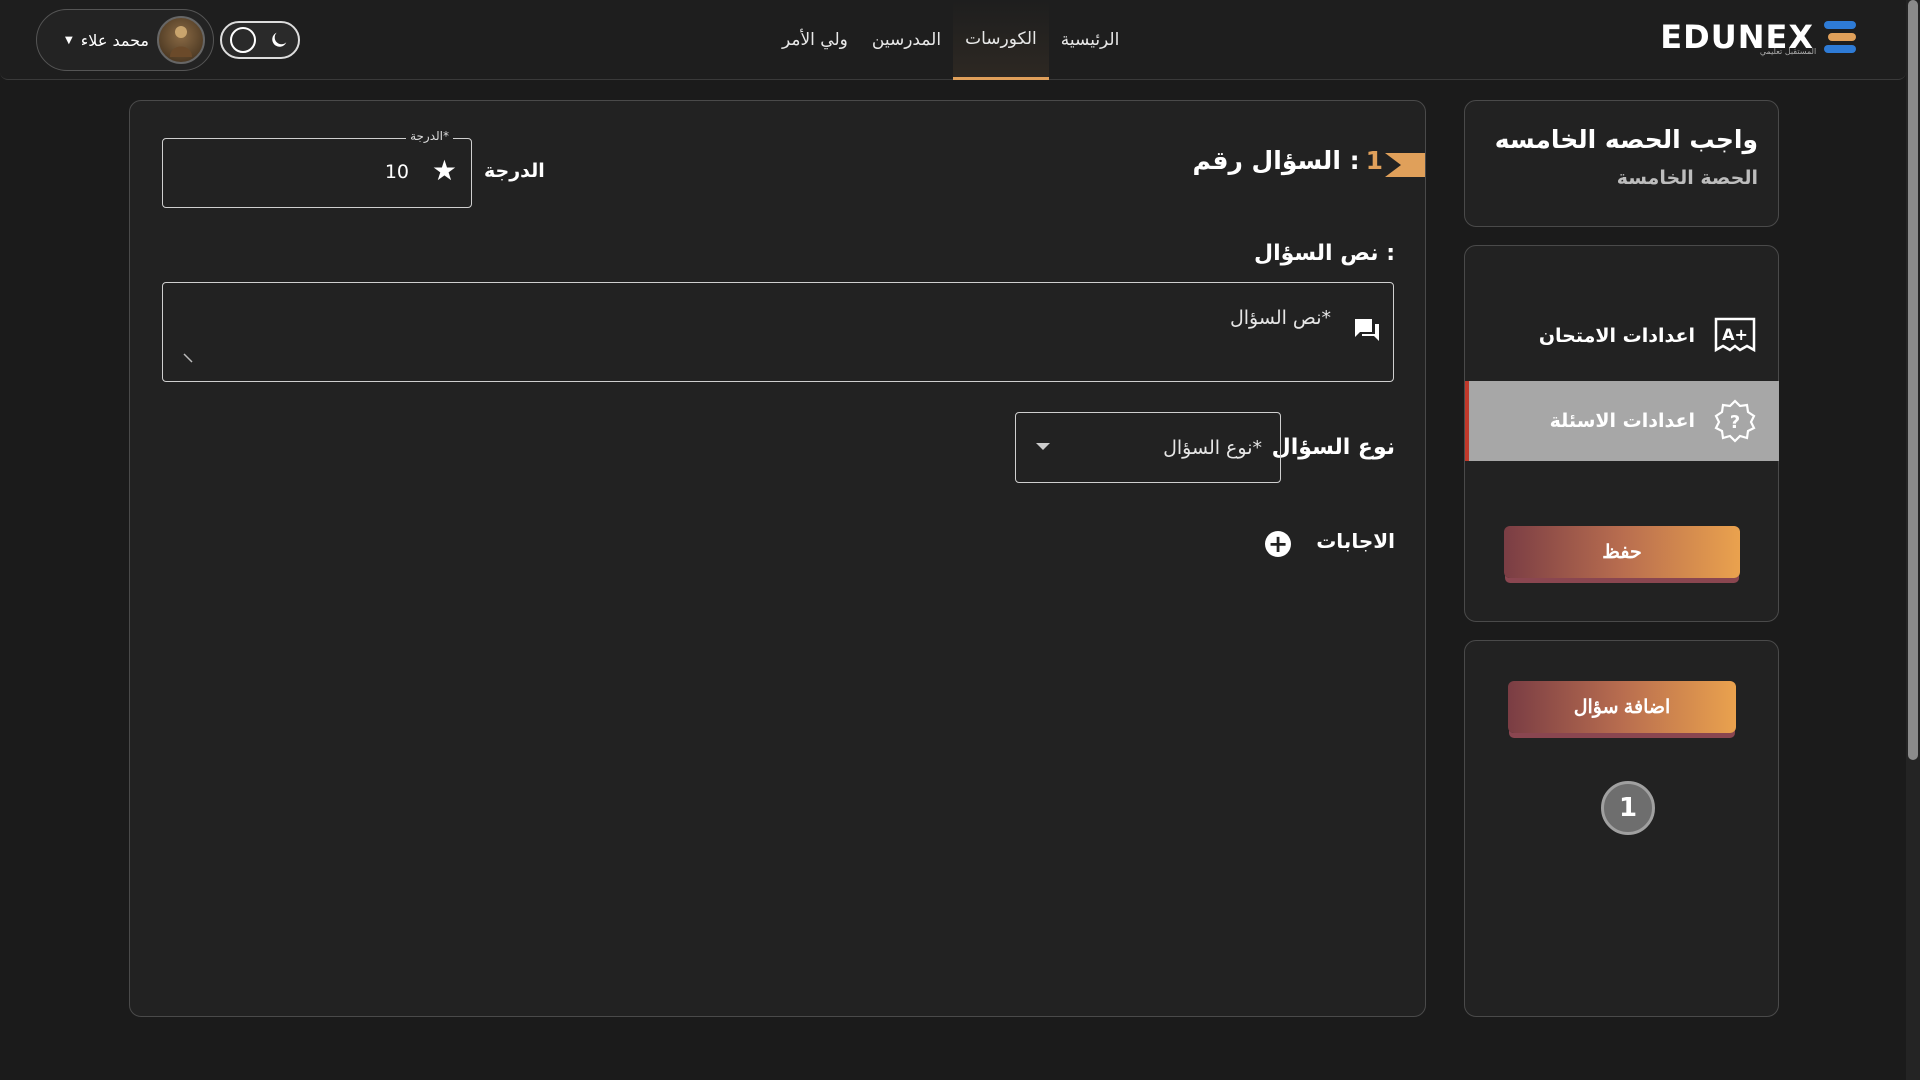 The width and height of the screenshot is (1920, 1080). I want to click on user-silhouette-icon, so click(181, 41).